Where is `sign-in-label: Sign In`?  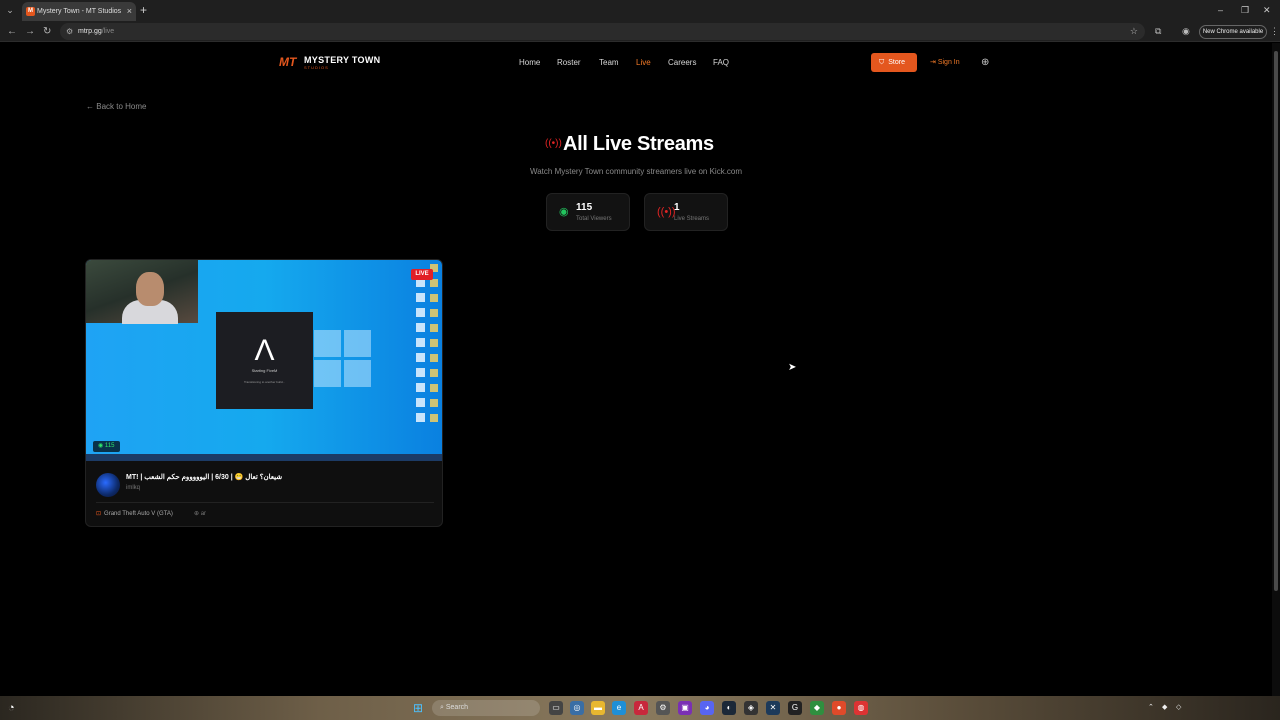
sign-in-label: Sign In is located at coordinates (948, 62).